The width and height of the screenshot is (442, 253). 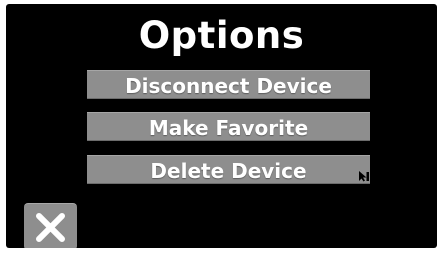 I want to click on close-icon, so click(x=50, y=227).